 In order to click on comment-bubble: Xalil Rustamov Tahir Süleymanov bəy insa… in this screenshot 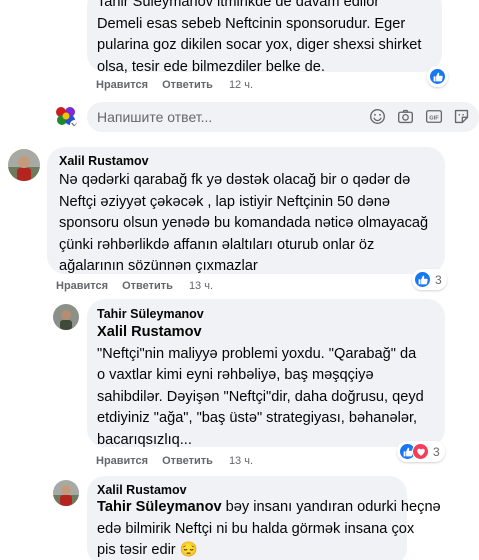, I will do `click(264, 518)`.